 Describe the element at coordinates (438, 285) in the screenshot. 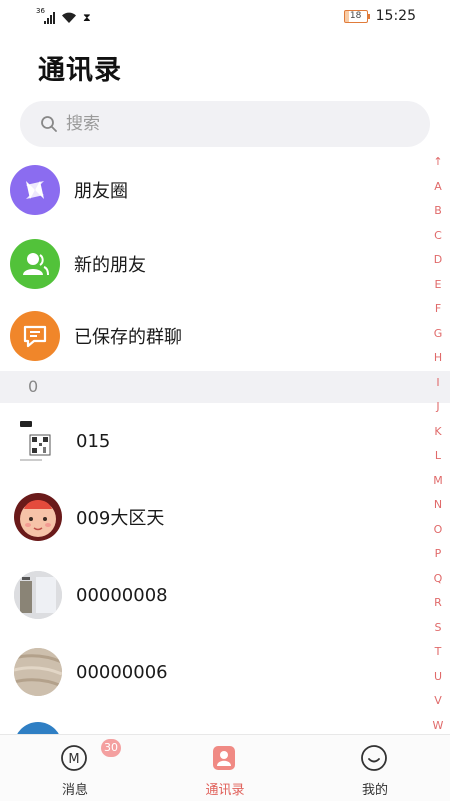

I see `index-letter: E` at that location.